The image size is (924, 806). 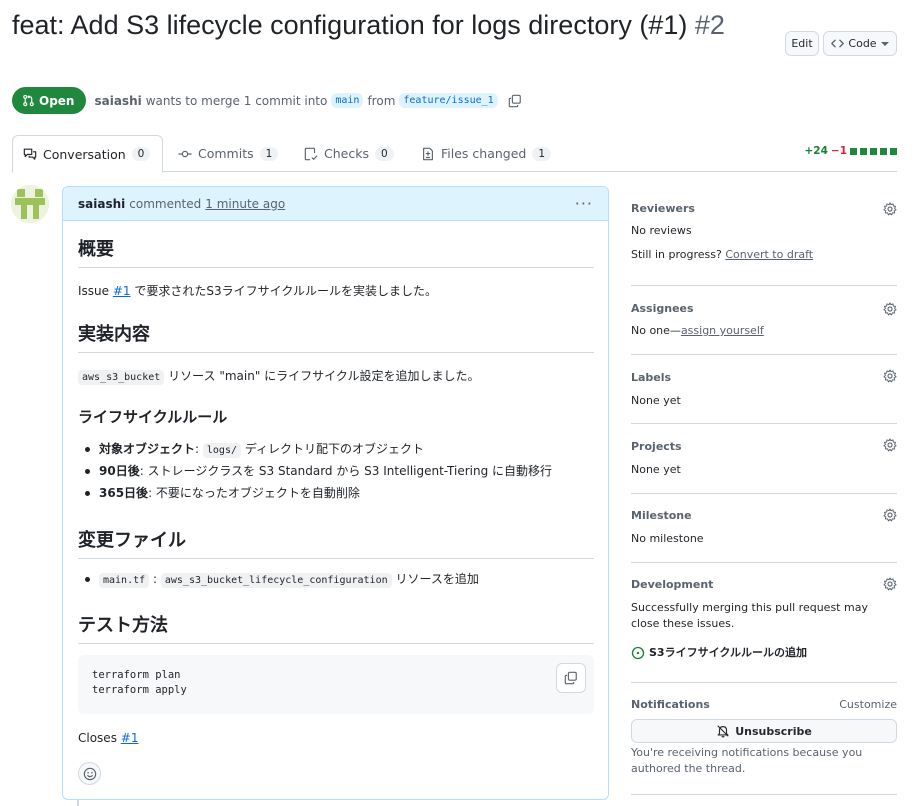 What do you see at coordinates (667, 538) in the screenshot?
I see `milestone-value: No milestone` at bounding box center [667, 538].